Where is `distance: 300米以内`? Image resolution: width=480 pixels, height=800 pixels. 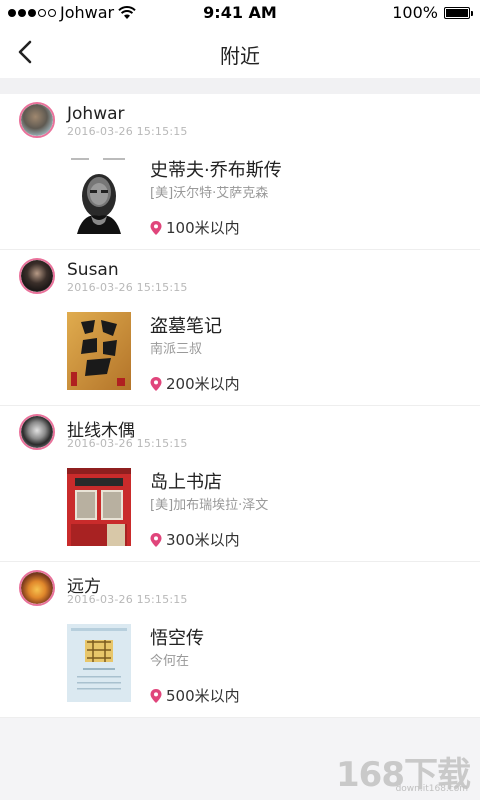 distance: 300米以内 is located at coordinates (195, 539).